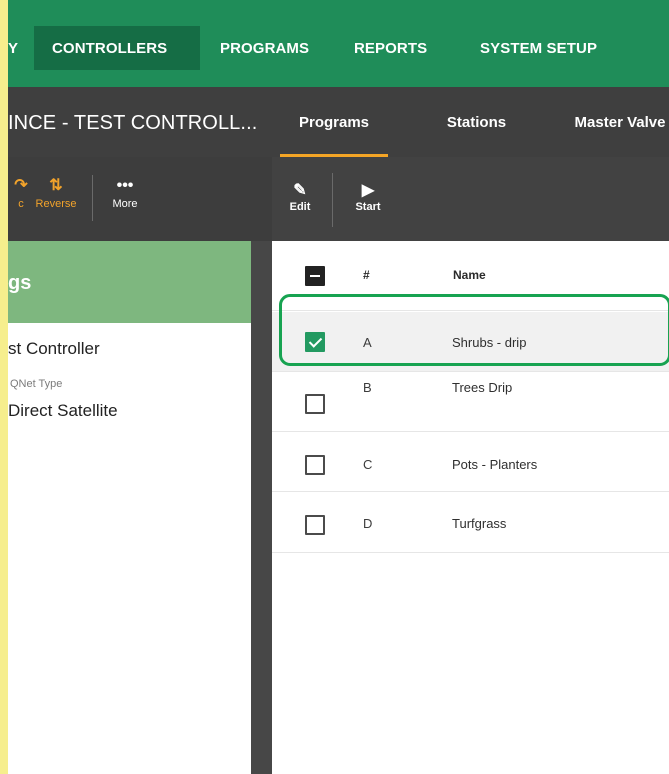 The width and height of the screenshot is (669, 774). What do you see at coordinates (390, 48) in the screenshot?
I see `nav-item-reports: REPORTS` at bounding box center [390, 48].